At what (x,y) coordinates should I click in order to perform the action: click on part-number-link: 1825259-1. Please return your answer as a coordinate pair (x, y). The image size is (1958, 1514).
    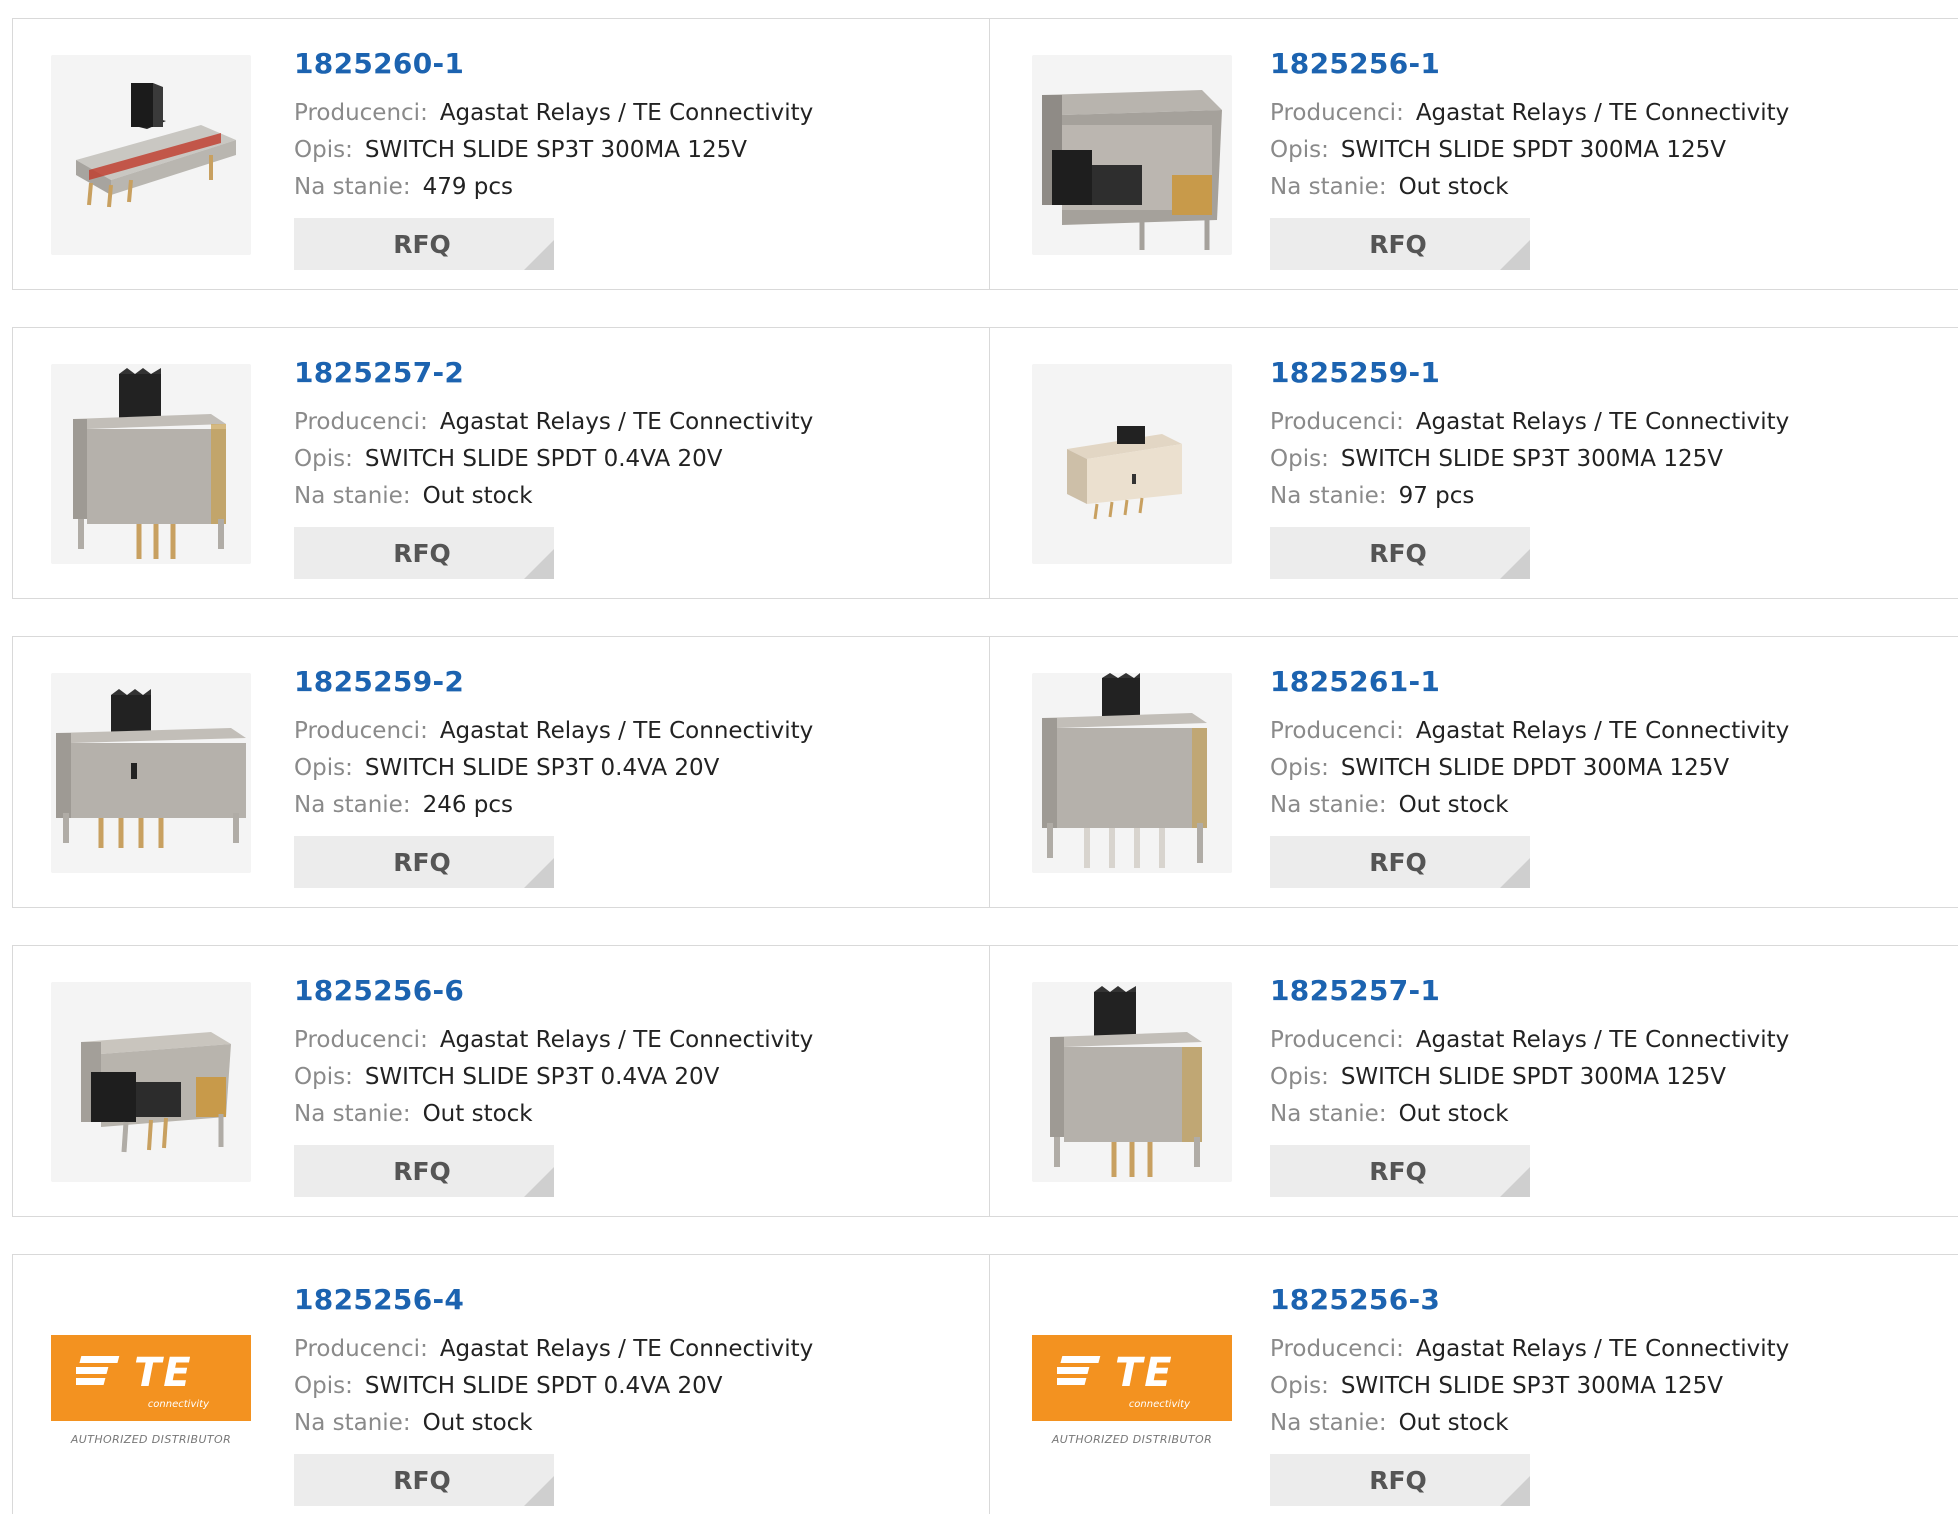
    Looking at the image, I should click on (1529, 373).